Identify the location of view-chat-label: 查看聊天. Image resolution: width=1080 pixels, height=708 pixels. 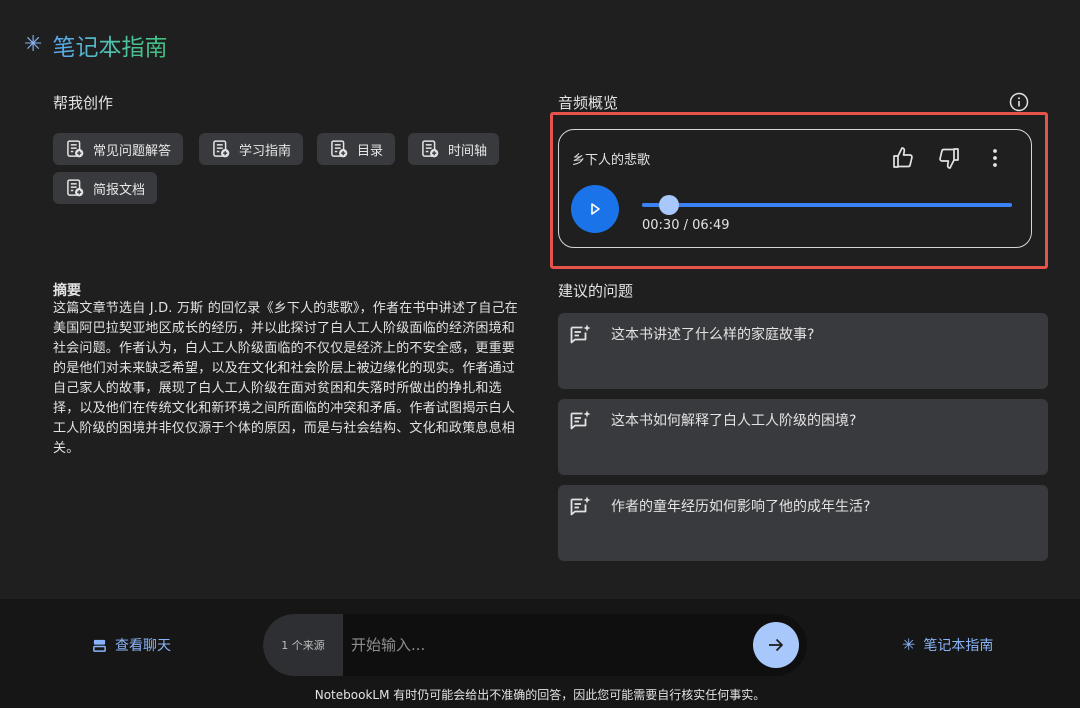
(143, 646).